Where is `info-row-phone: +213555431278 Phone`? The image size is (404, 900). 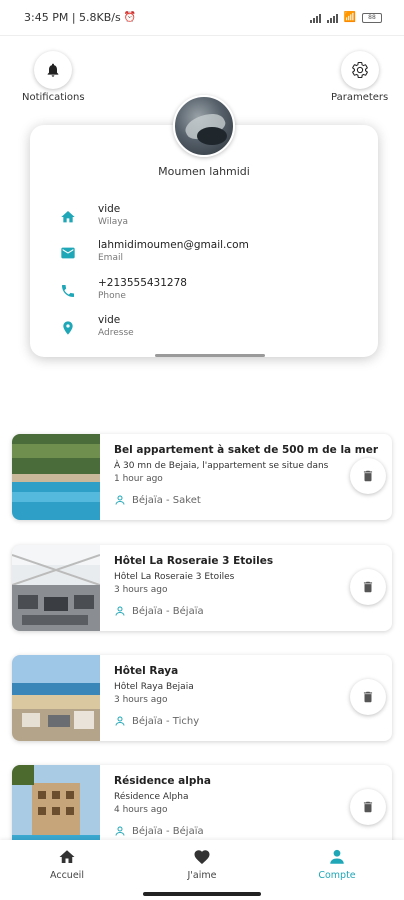 info-row-phone: +213555431278 Phone is located at coordinates (123, 289).